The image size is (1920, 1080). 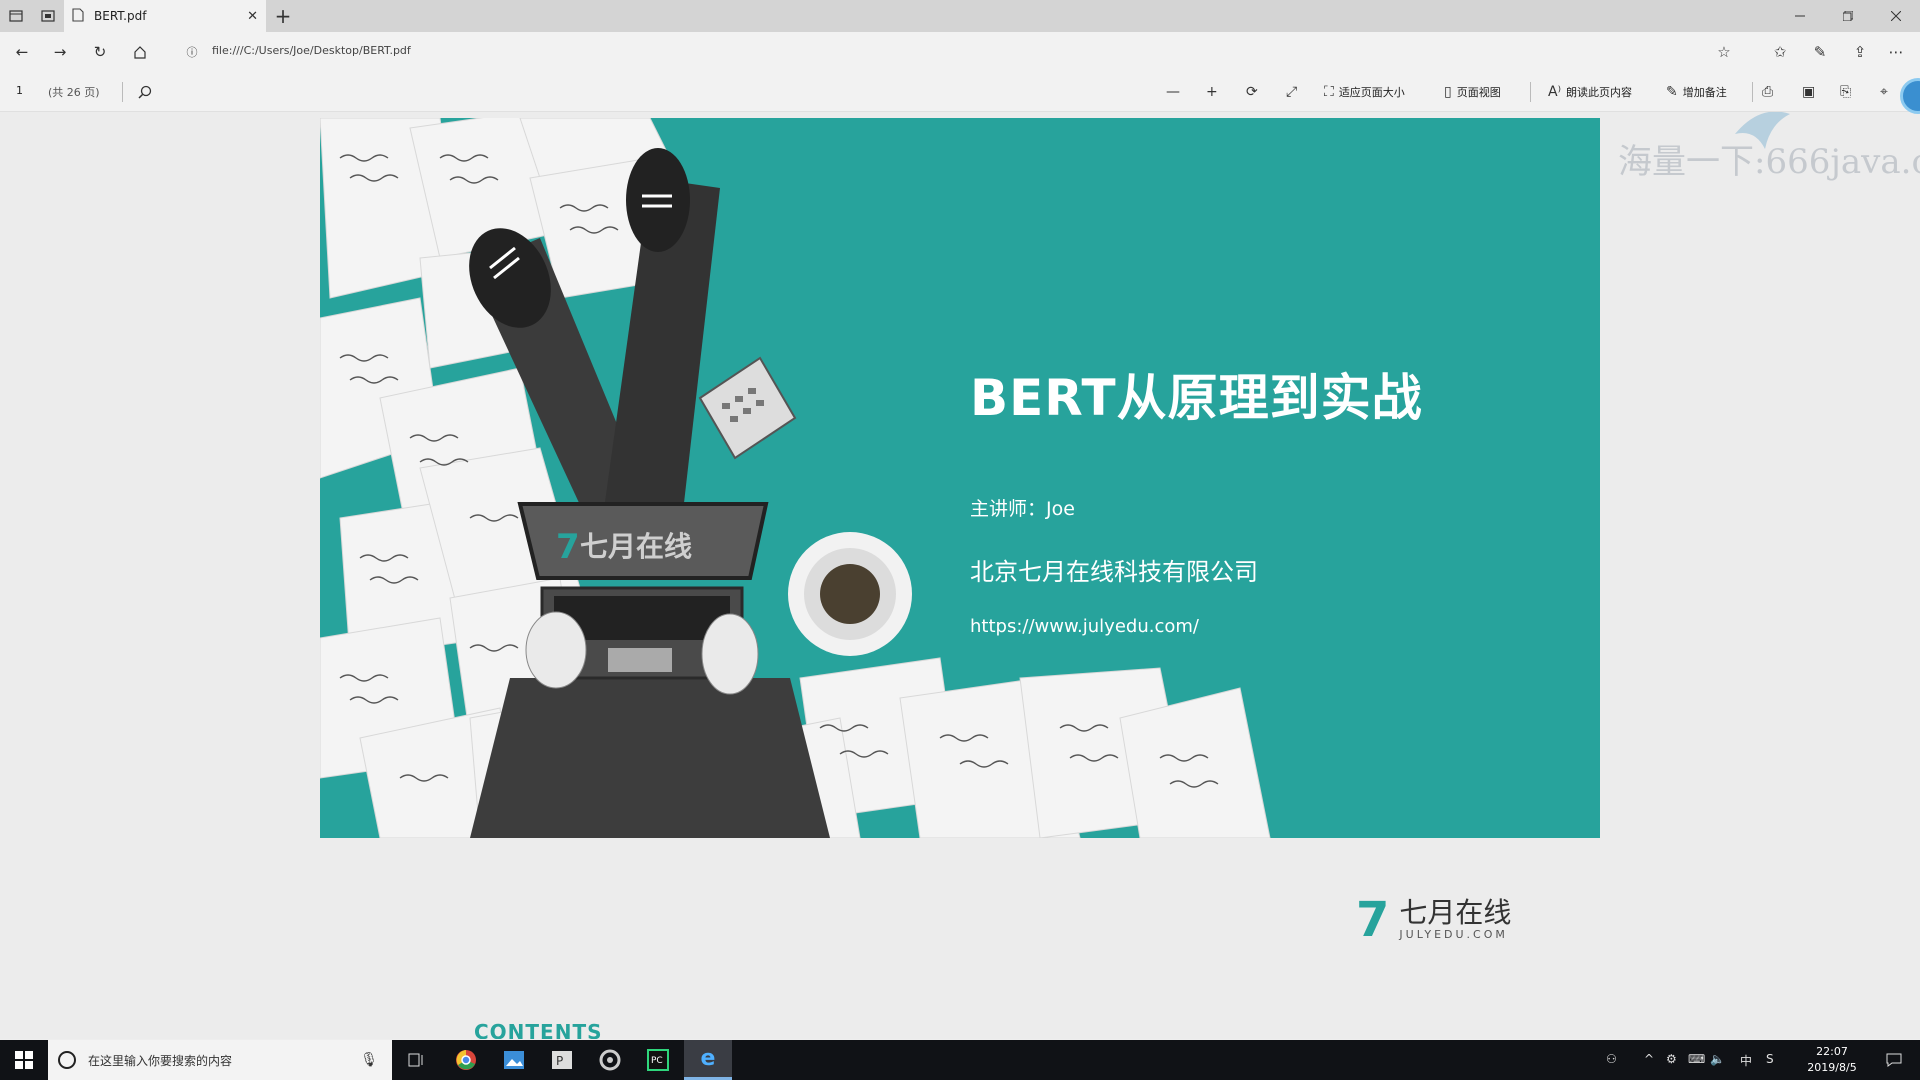 I want to click on system-clock: 22:07 2019/8/5, so click(x=1832, y=1060).